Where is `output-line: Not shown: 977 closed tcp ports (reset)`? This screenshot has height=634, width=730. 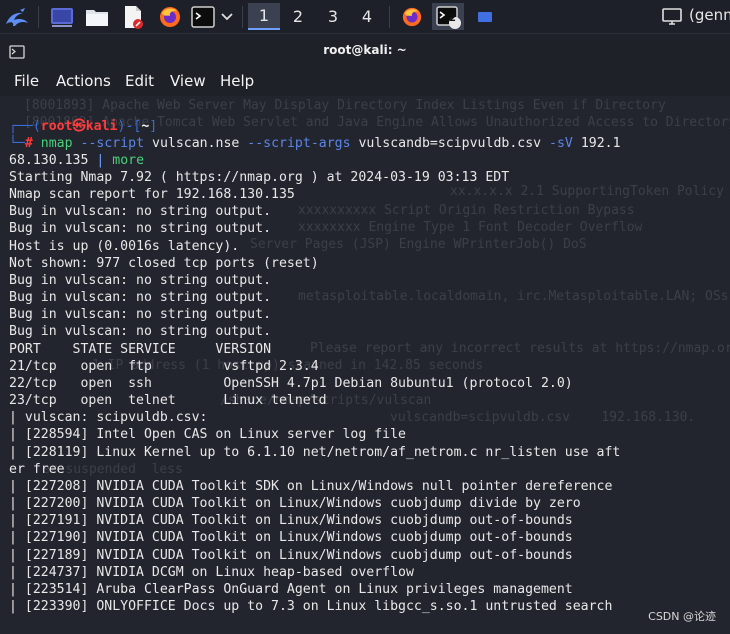 output-line: Not shown: 977 closed tcp ports (reset) is located at coordinates (164, 263).